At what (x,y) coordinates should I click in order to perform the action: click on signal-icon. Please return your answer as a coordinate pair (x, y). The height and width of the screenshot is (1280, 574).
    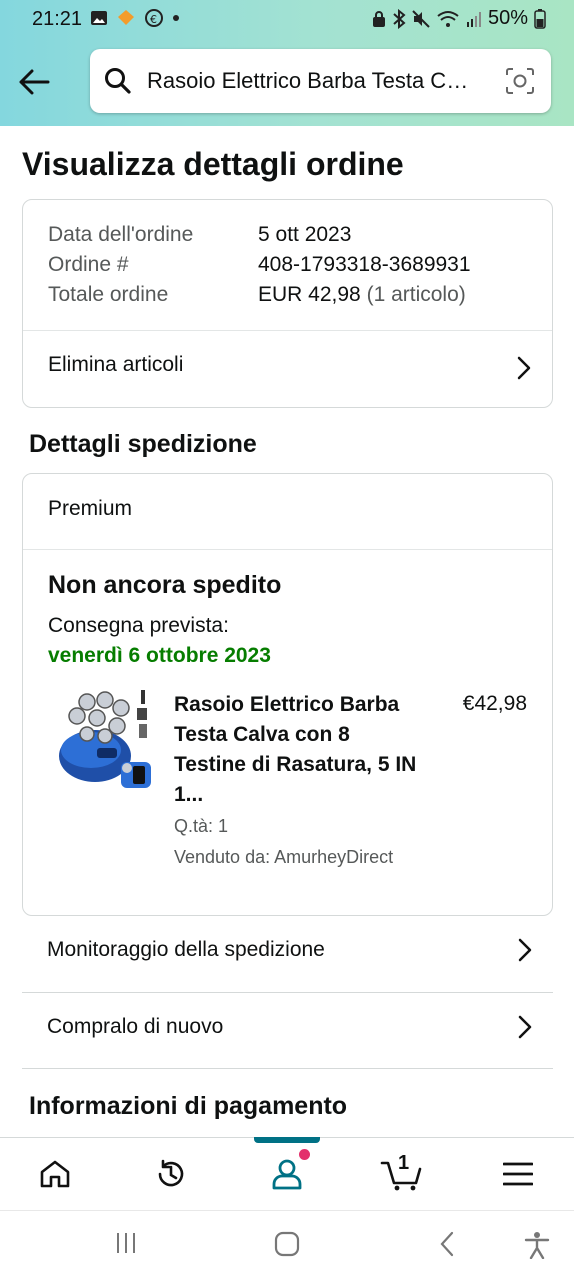
    Looking at the image, I should click on (473, 19).